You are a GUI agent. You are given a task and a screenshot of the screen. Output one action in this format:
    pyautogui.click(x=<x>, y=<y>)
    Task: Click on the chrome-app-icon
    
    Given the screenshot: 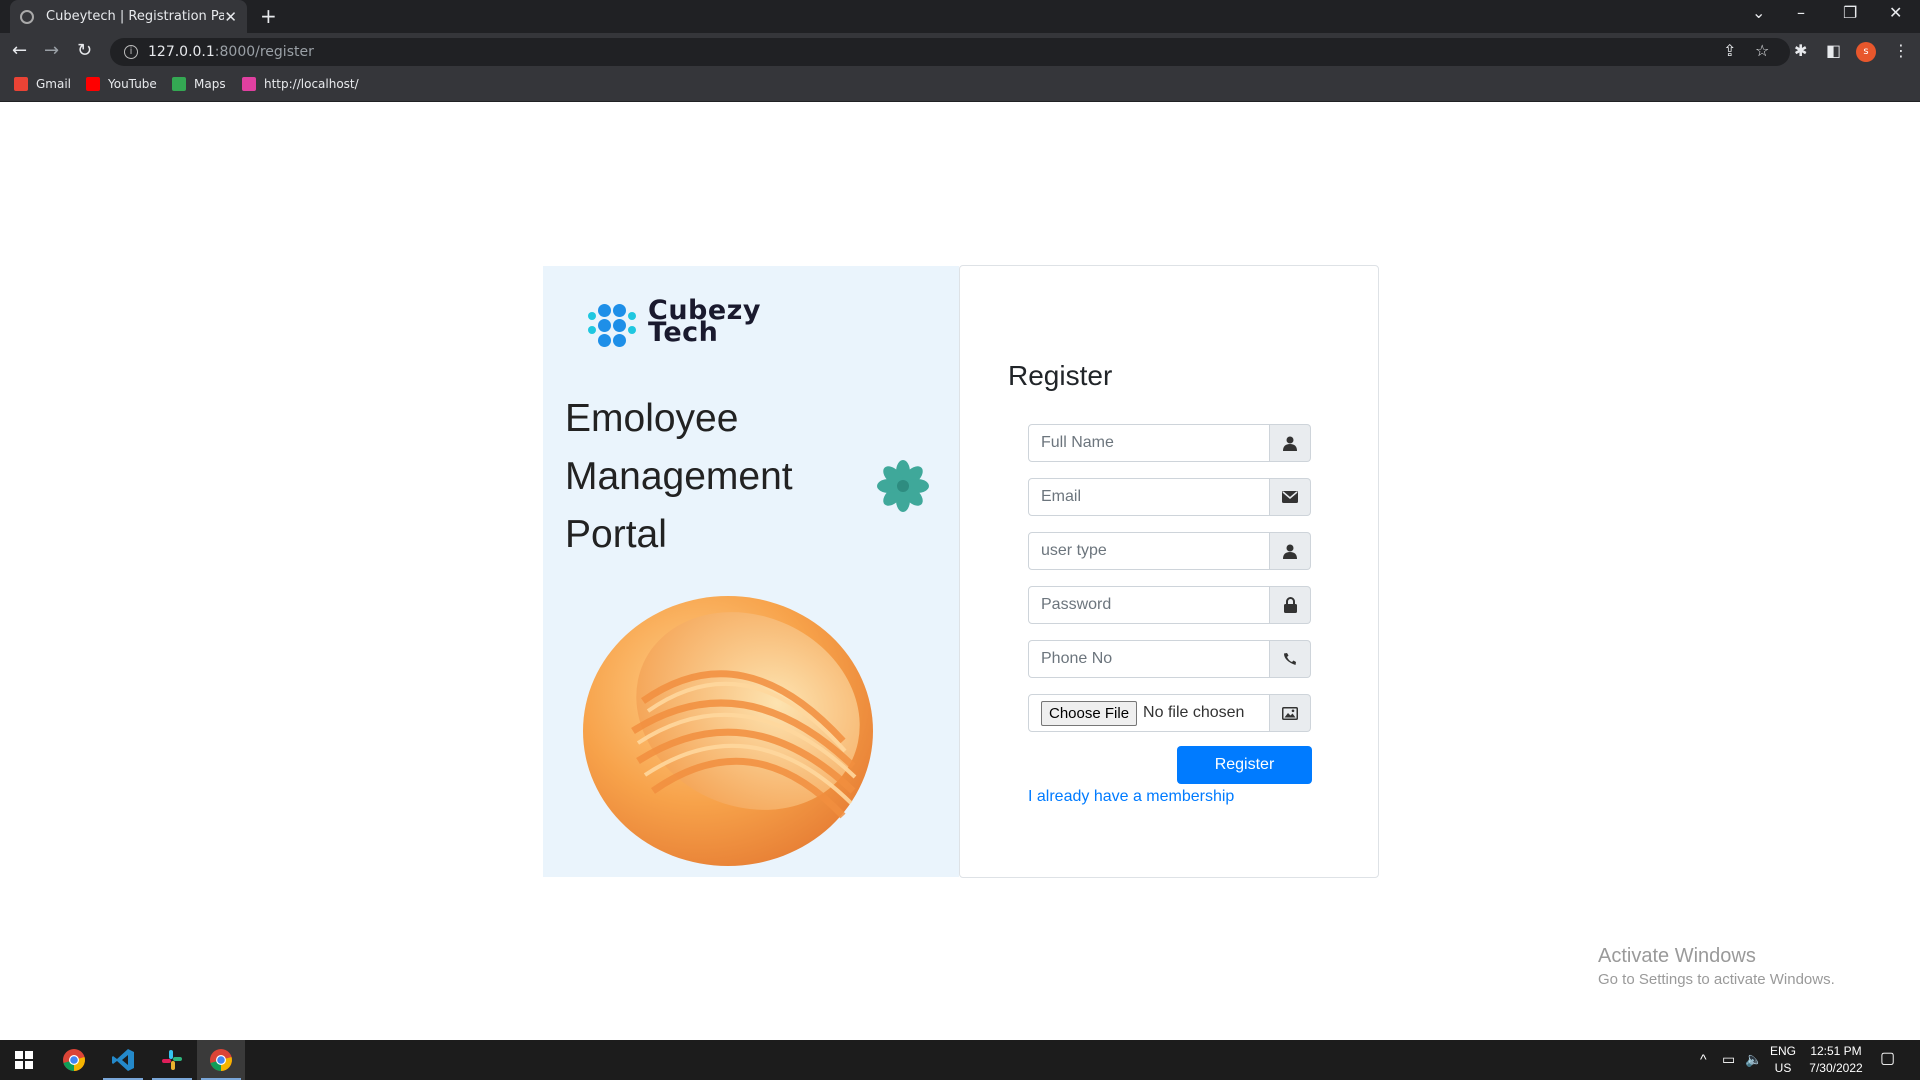 What is the action you would take?
    pyautogui.click(x=74, y=1060)
    